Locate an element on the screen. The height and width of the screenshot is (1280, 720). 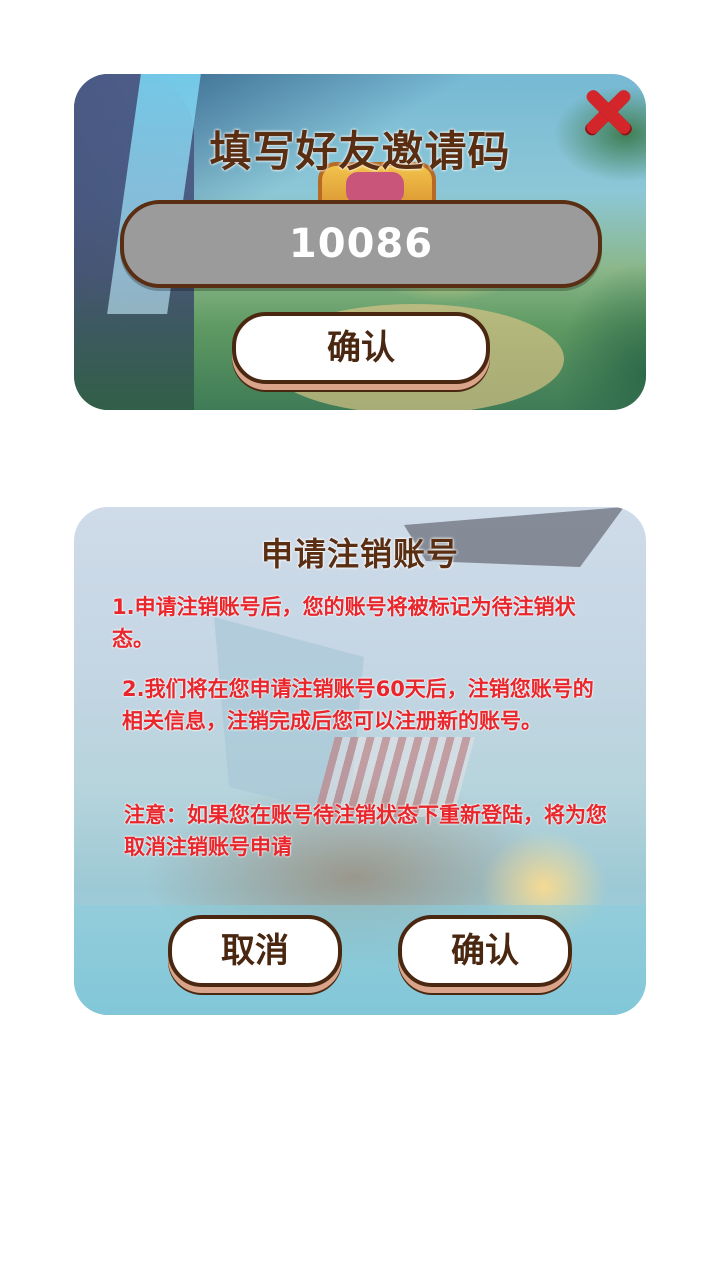
invite-dialog-title: 填写好友邀请码 is located at coordinates (360, 151).